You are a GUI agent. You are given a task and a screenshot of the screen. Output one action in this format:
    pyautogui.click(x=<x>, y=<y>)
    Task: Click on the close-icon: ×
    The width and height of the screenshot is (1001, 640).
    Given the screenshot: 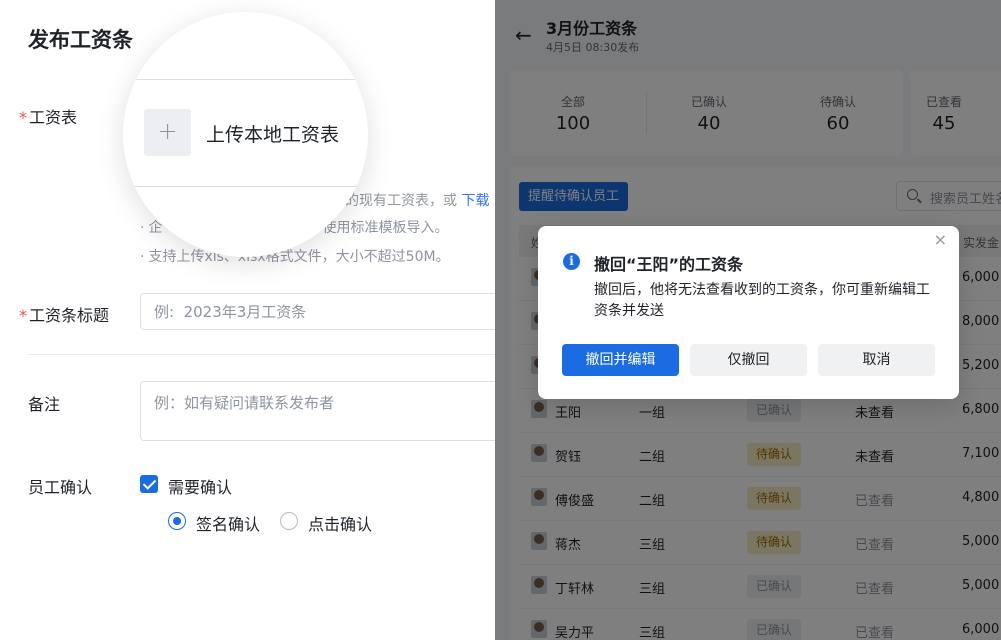 What is the action you would take?
    pyautogui.click(x=940, y=239)
    